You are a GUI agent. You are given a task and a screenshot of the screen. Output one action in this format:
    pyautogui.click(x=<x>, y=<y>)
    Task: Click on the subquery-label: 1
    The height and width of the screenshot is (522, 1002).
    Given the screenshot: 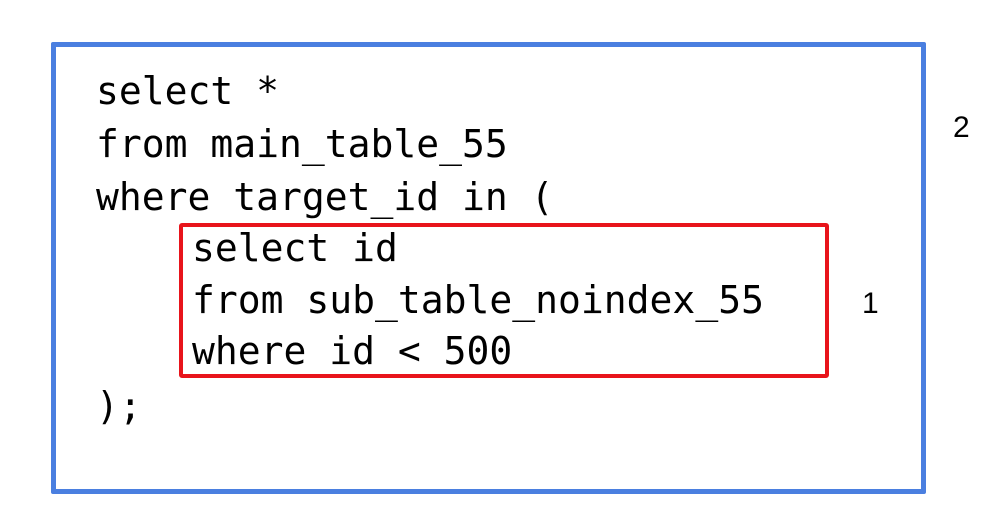 What is the action you would take?
    pyautogui.click(x=870, y=303)
    